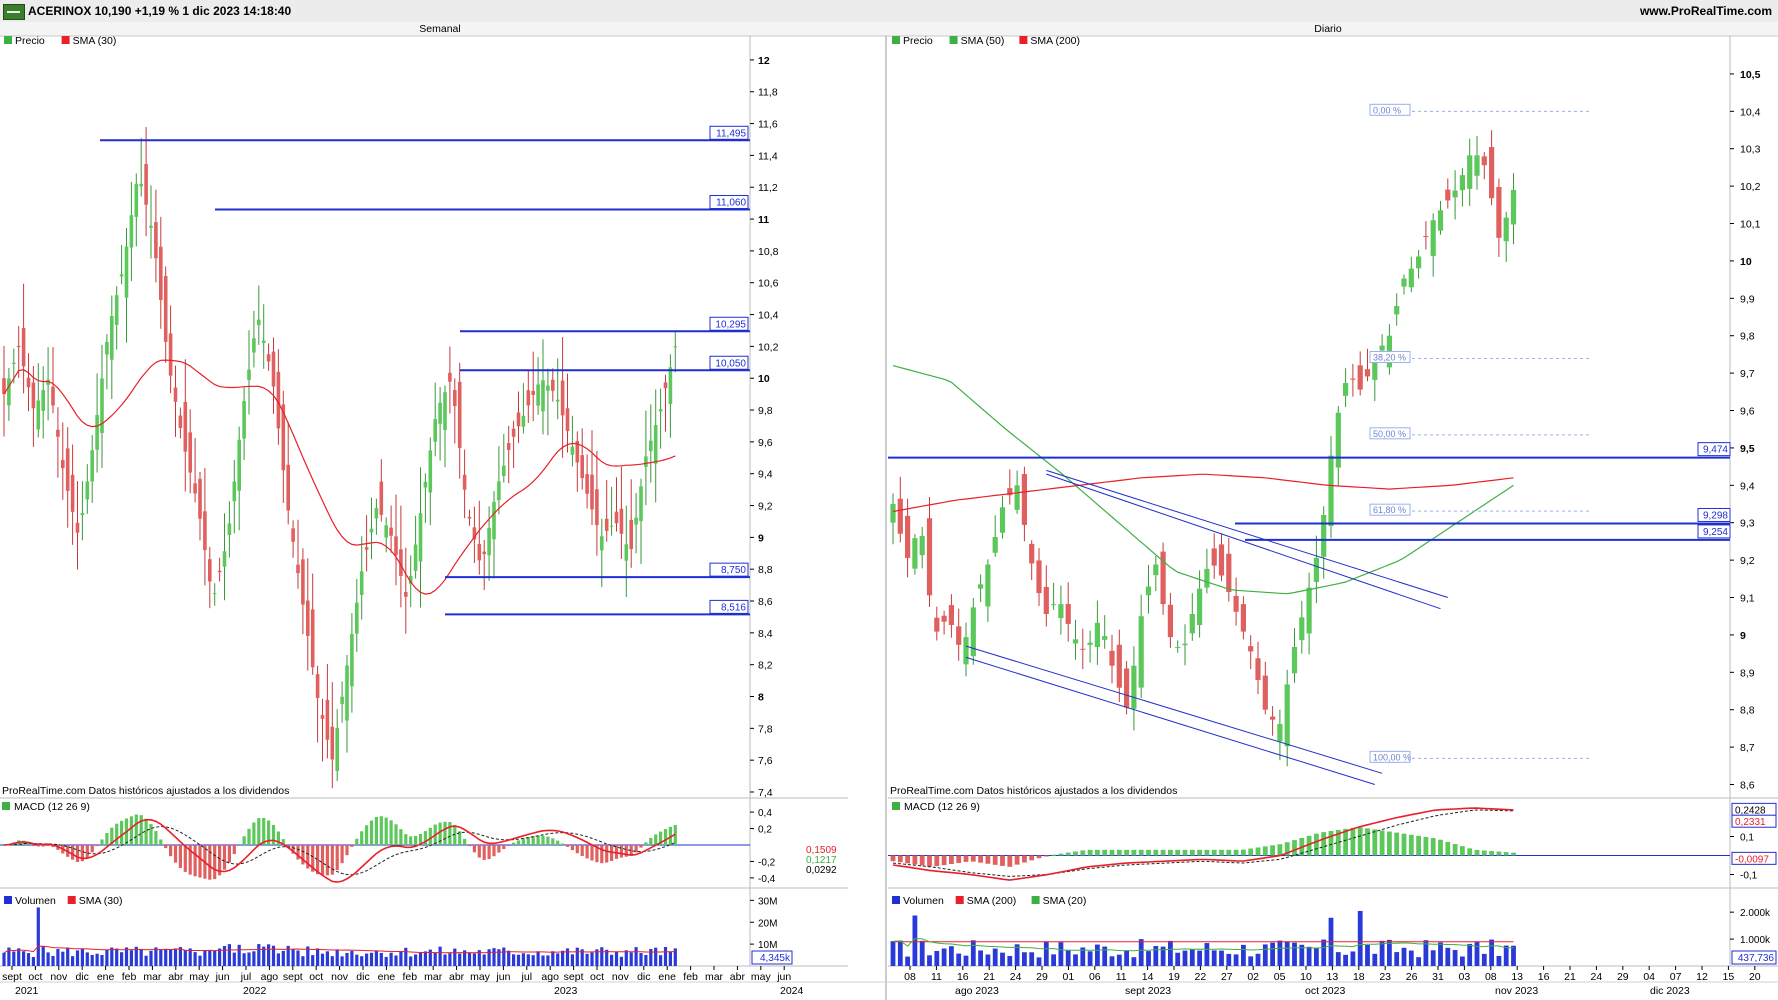 The width and height of the screenshot is (1778, 1000). Describe the element at coordinates (1752, 859) in the screenshot. I see `daily-macd-value-tag: -0,0097` at that location.